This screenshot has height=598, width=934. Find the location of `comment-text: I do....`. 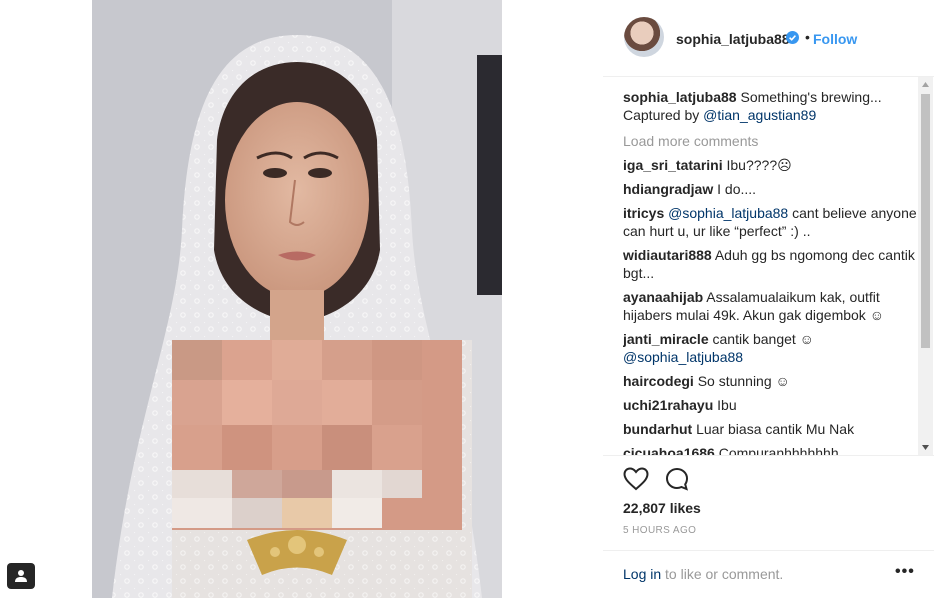

comment-text: I do.... is located at coordinates (737, 189).